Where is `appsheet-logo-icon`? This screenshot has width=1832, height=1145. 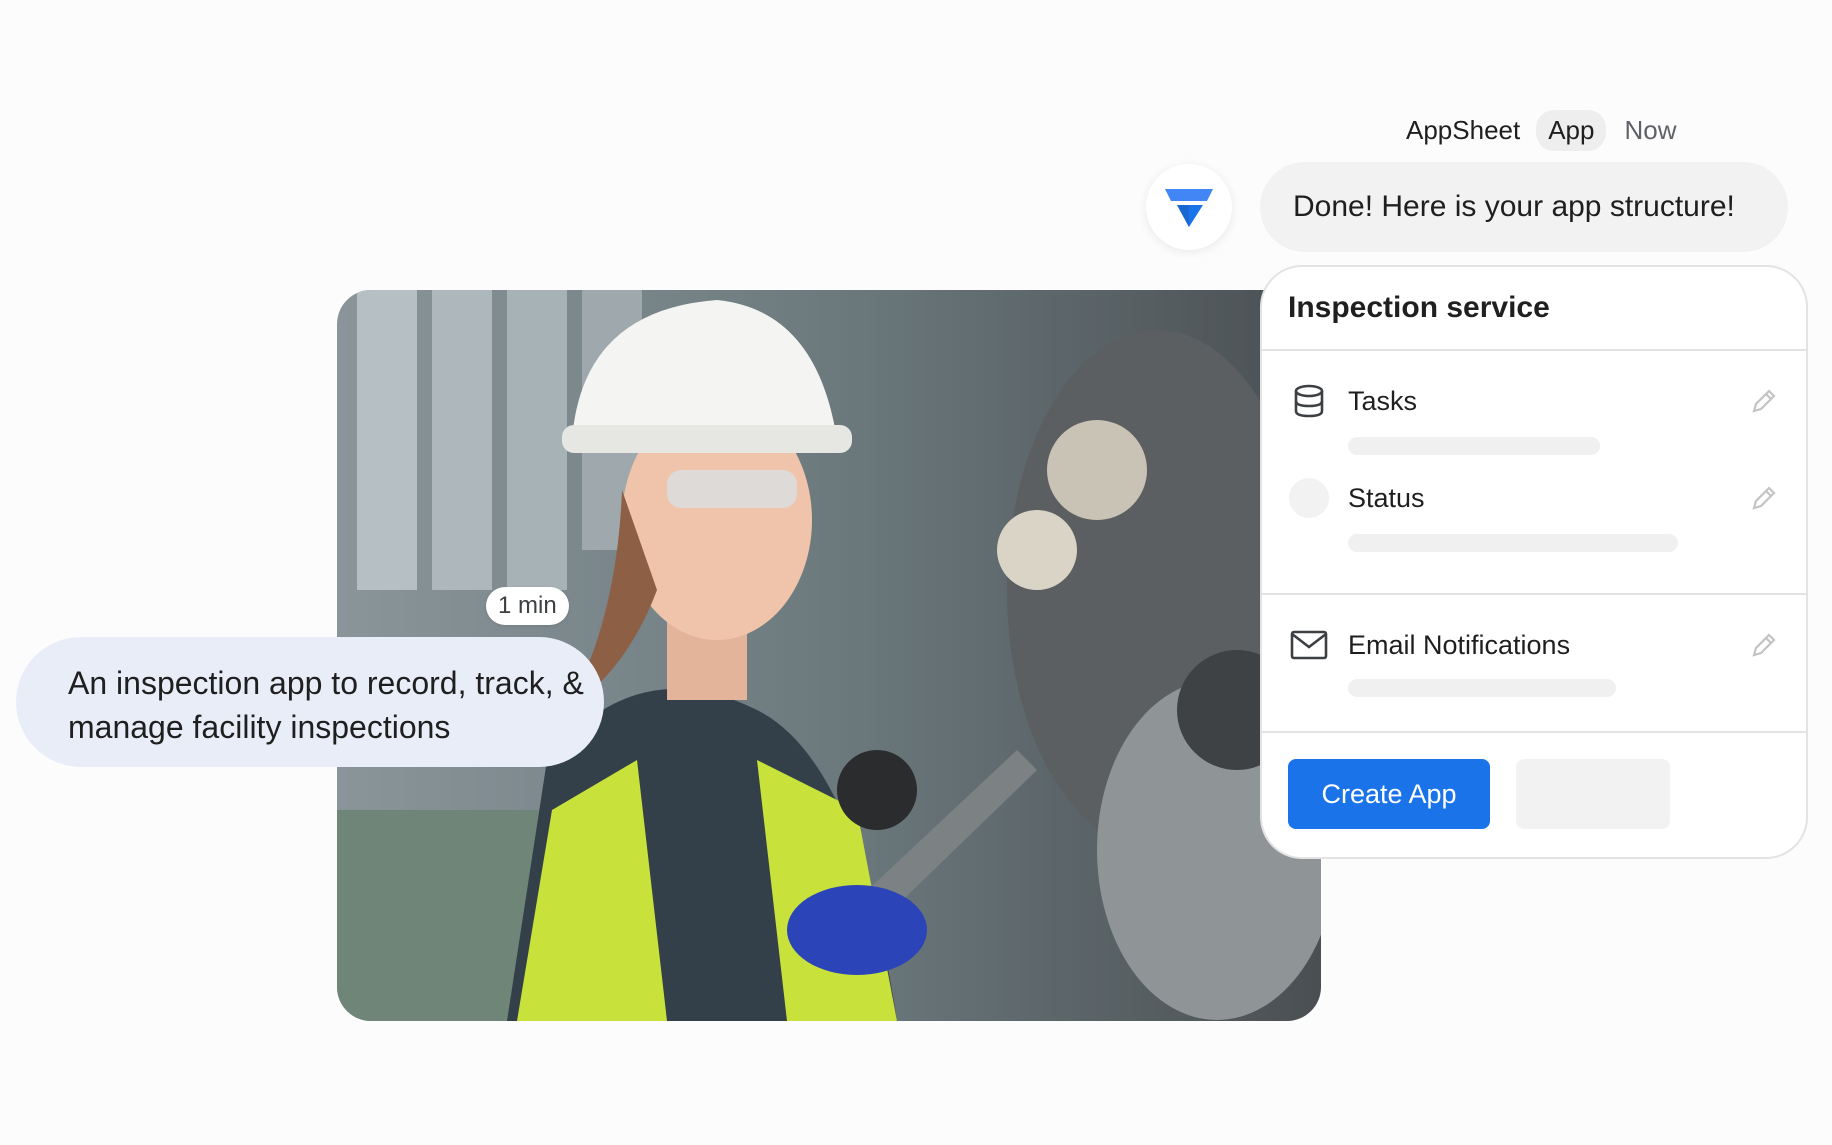 appsheet-logo-icon is located at coordinates (1189, 208).